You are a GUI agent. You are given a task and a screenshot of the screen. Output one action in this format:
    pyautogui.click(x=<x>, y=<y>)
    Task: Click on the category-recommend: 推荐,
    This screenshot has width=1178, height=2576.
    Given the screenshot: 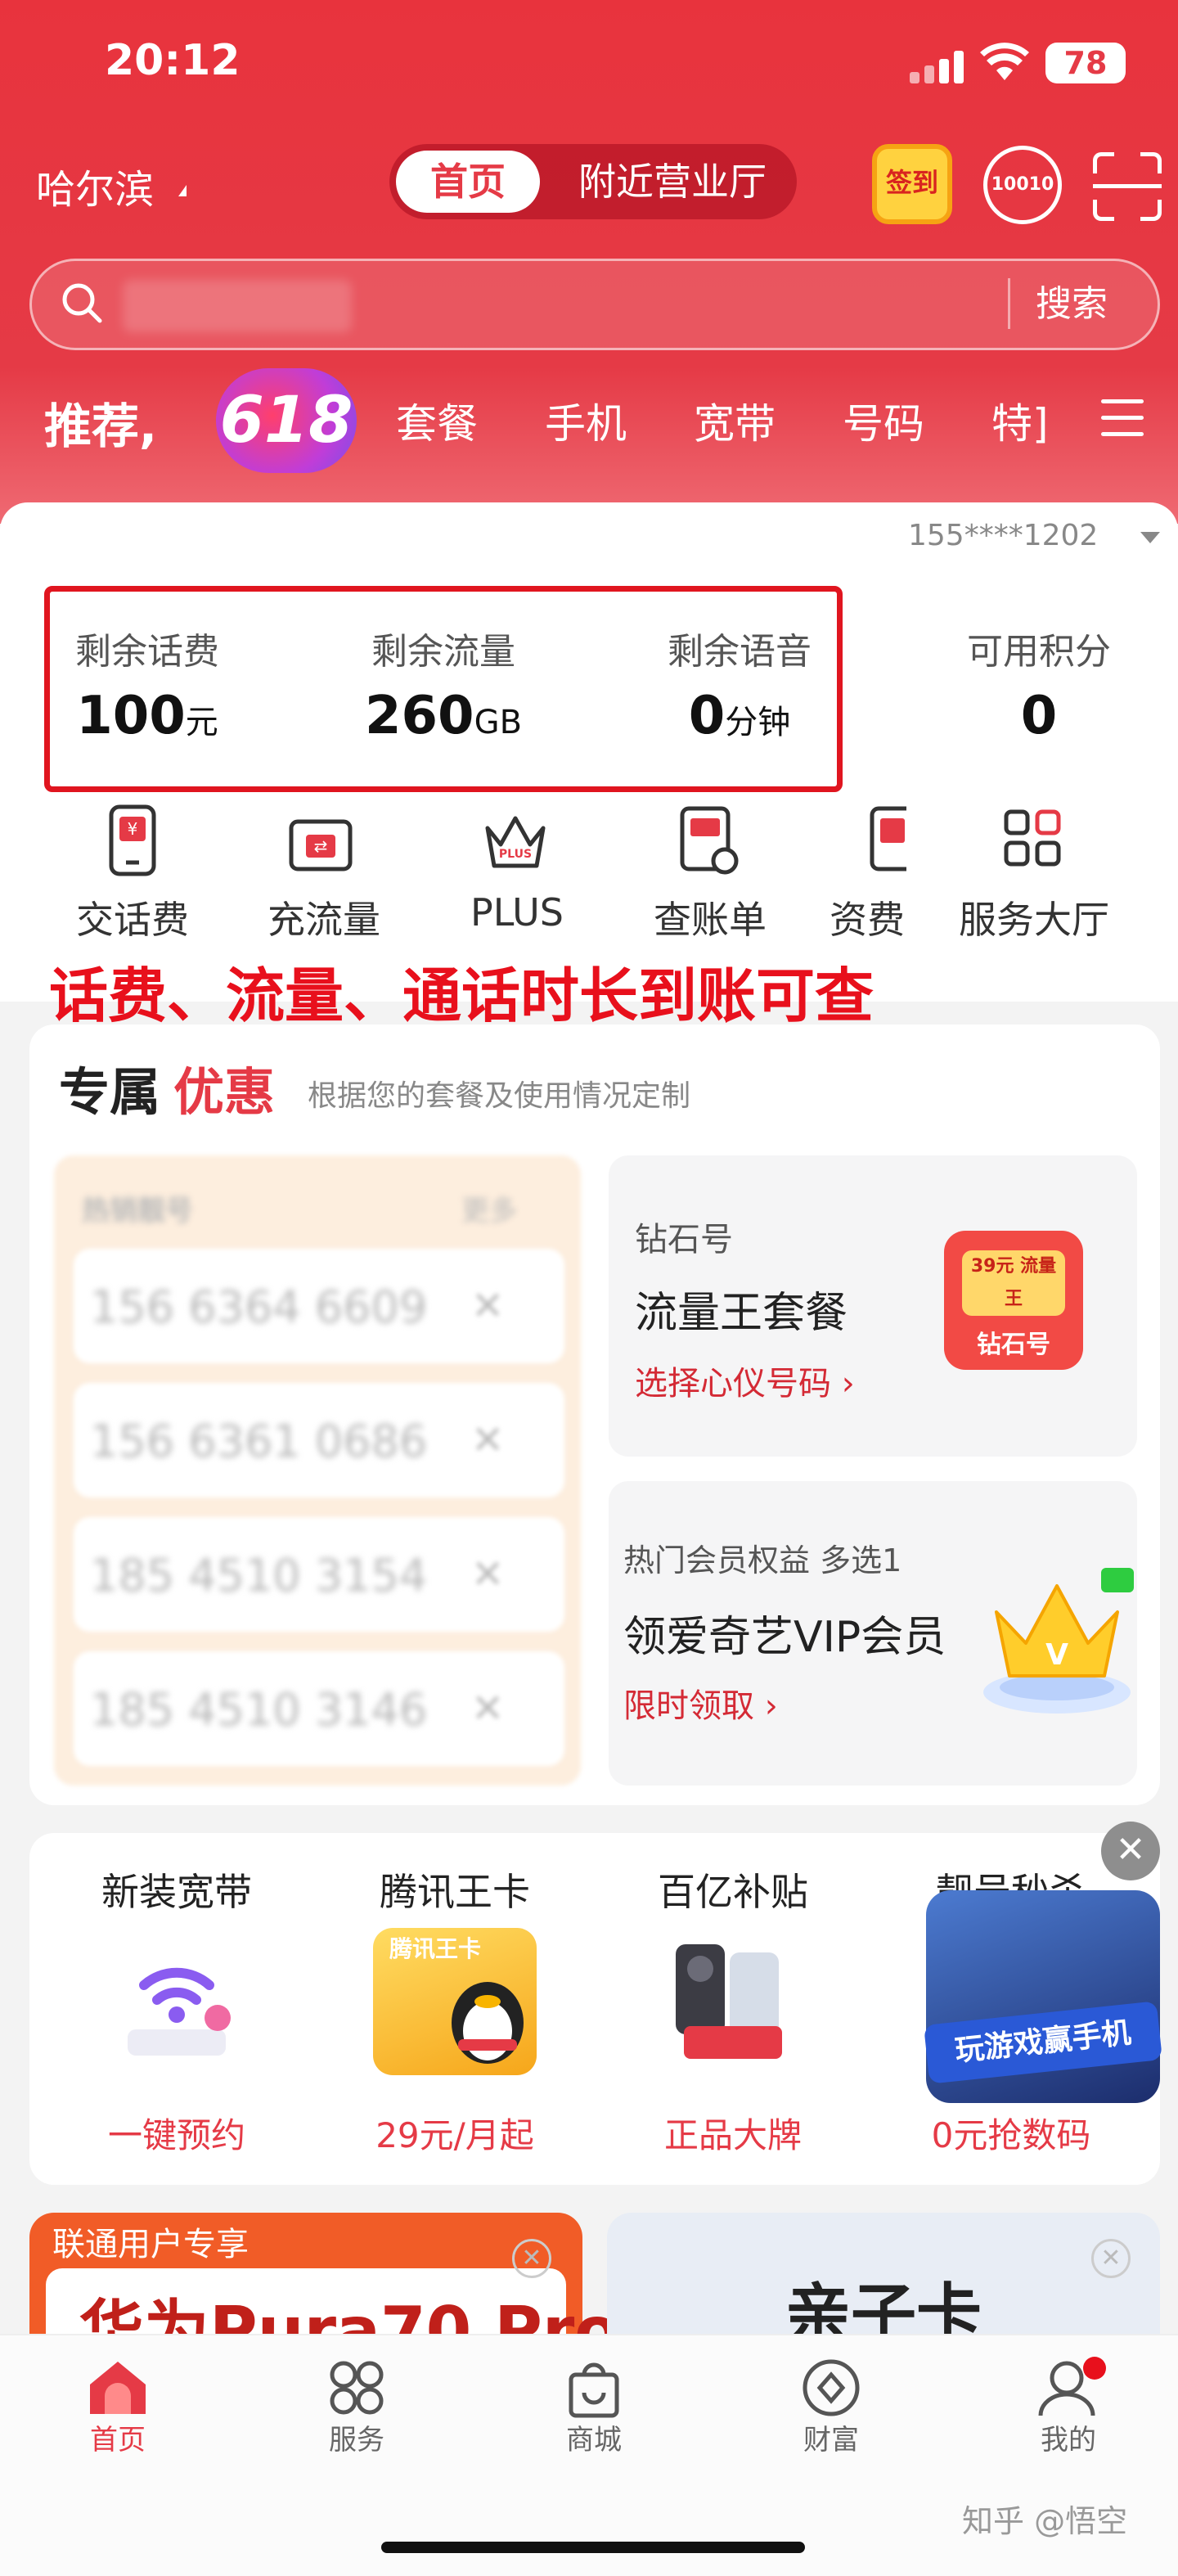 What is the action you would take?
    pyautogui.click(x=100, y=423)
    